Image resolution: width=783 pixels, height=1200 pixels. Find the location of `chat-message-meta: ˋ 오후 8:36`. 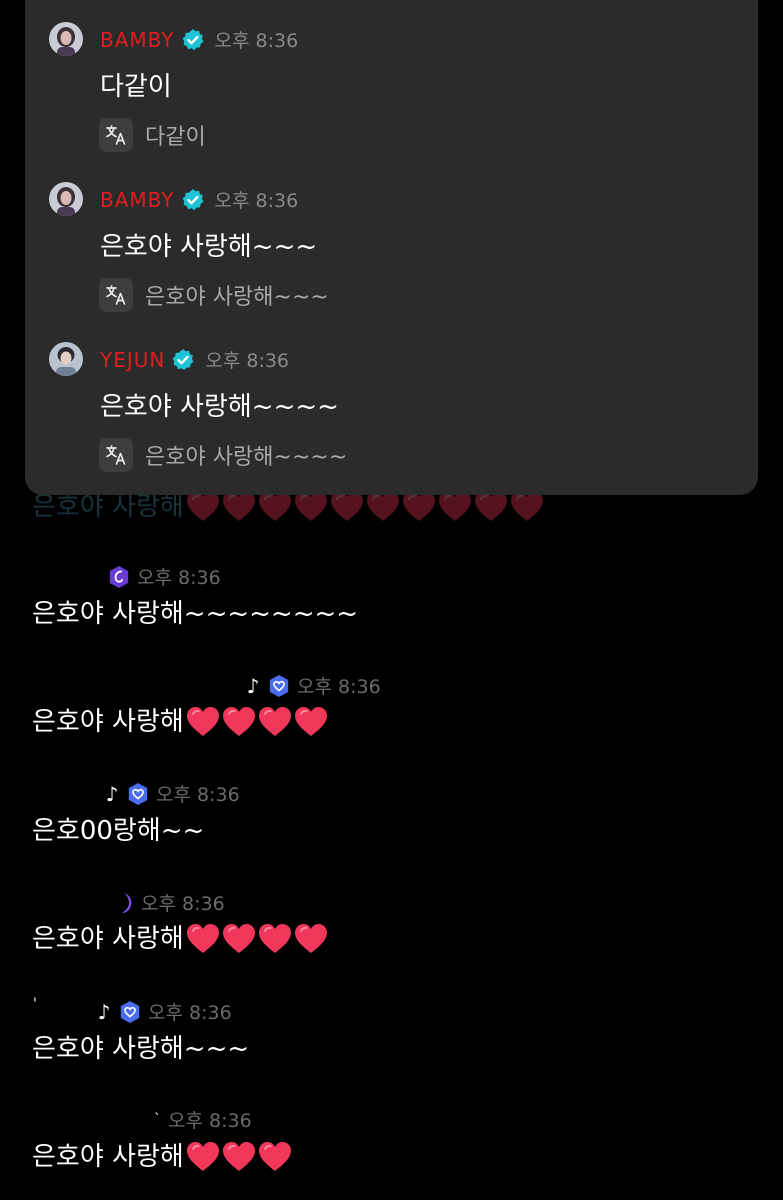

chat-message-meta: ˋ 오후 8:36 is located at coordinates (203, 1119).